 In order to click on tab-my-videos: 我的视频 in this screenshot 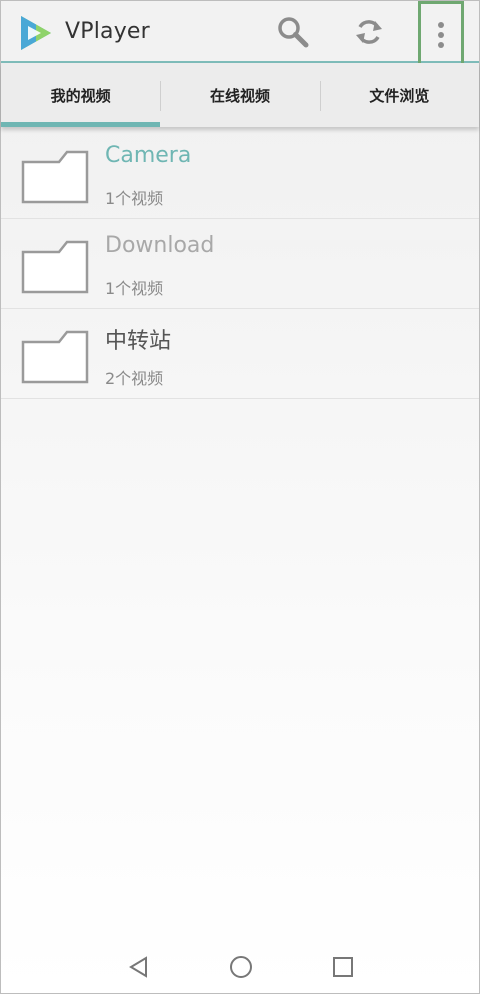, I will do `click(81, 95)`.